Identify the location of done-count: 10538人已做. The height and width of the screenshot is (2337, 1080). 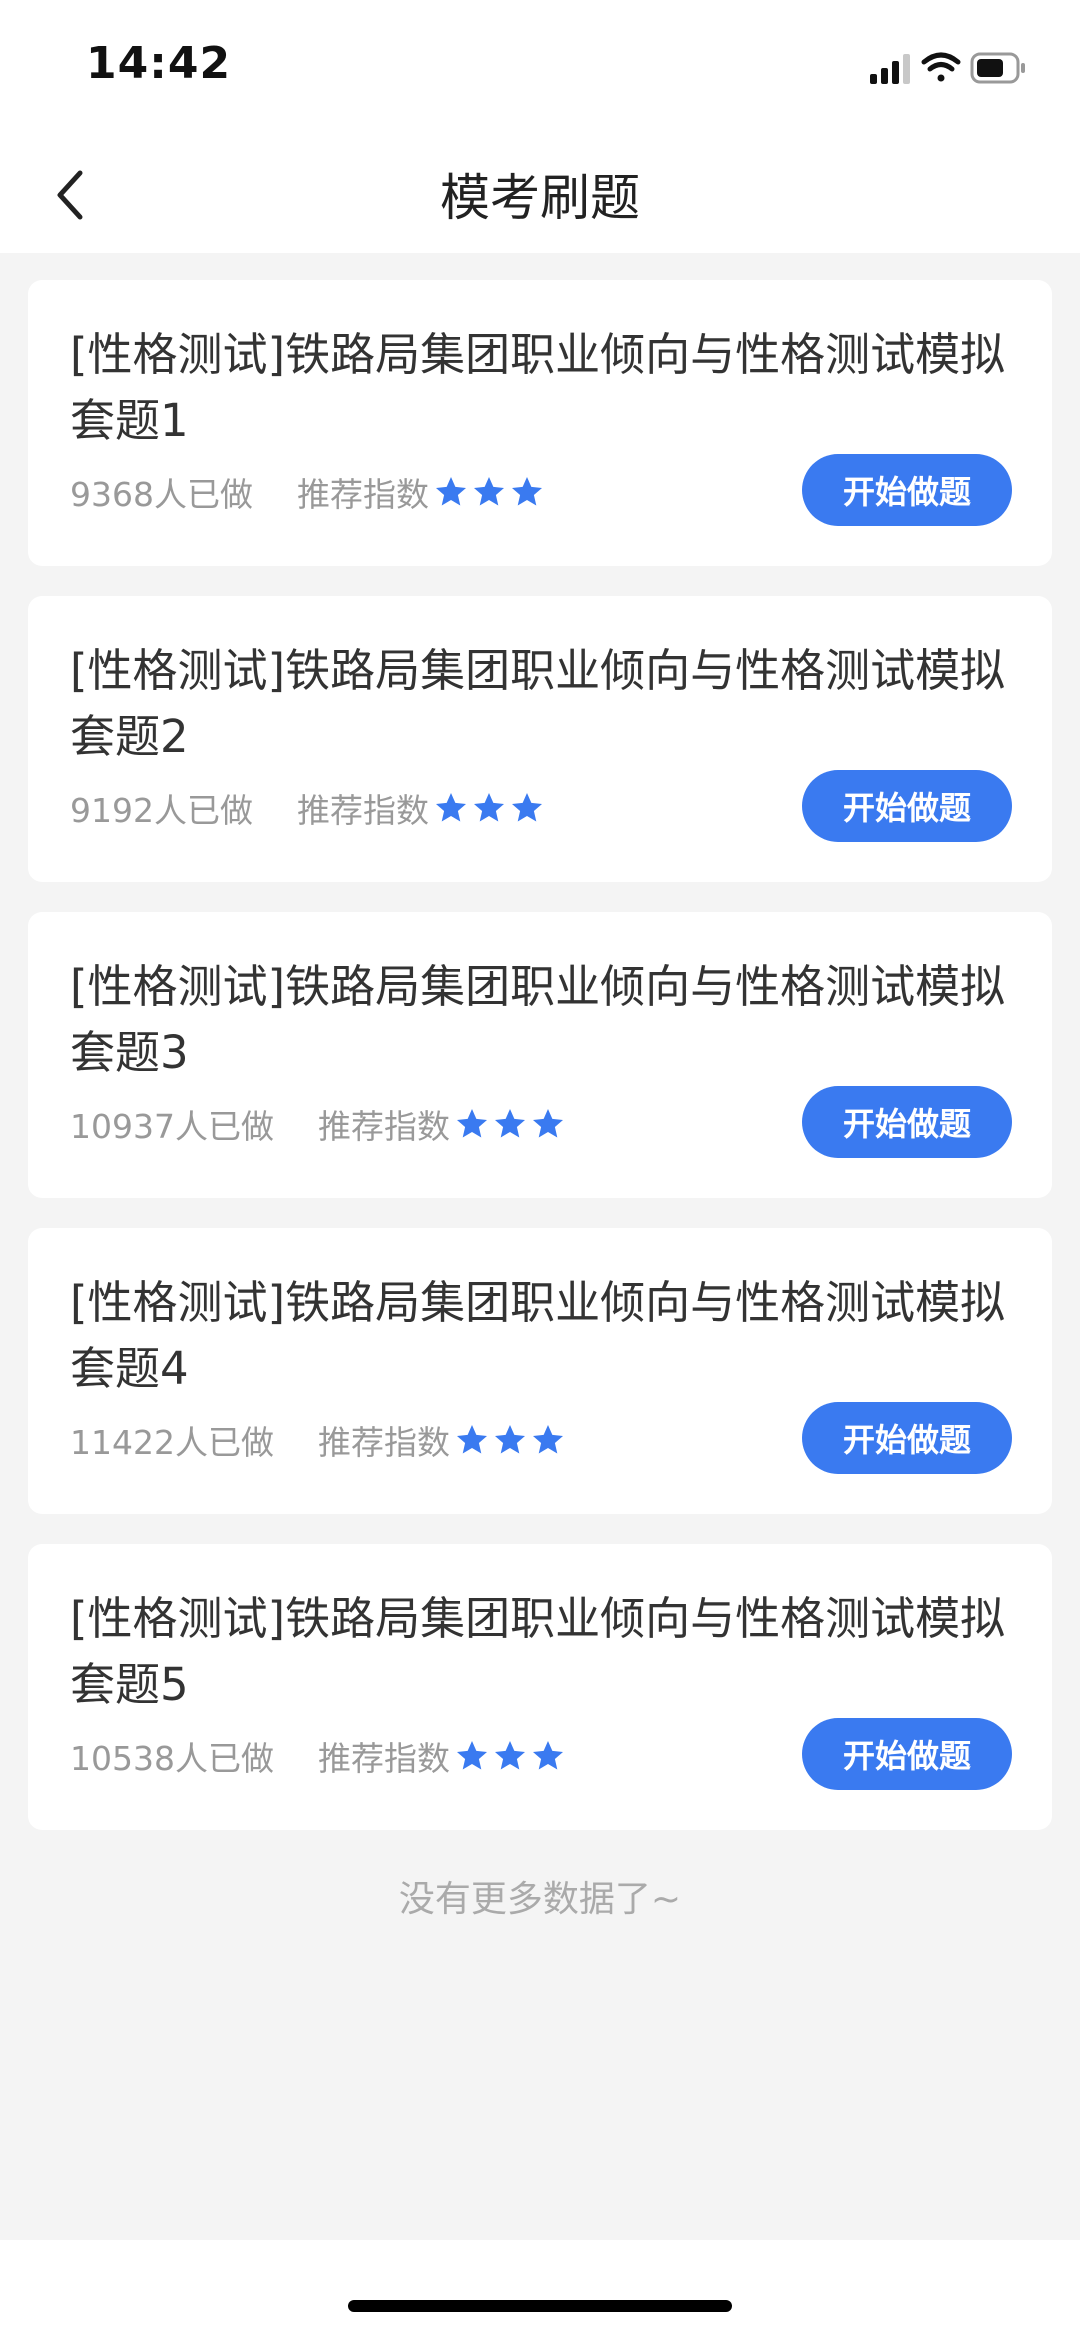
(172, 1758).